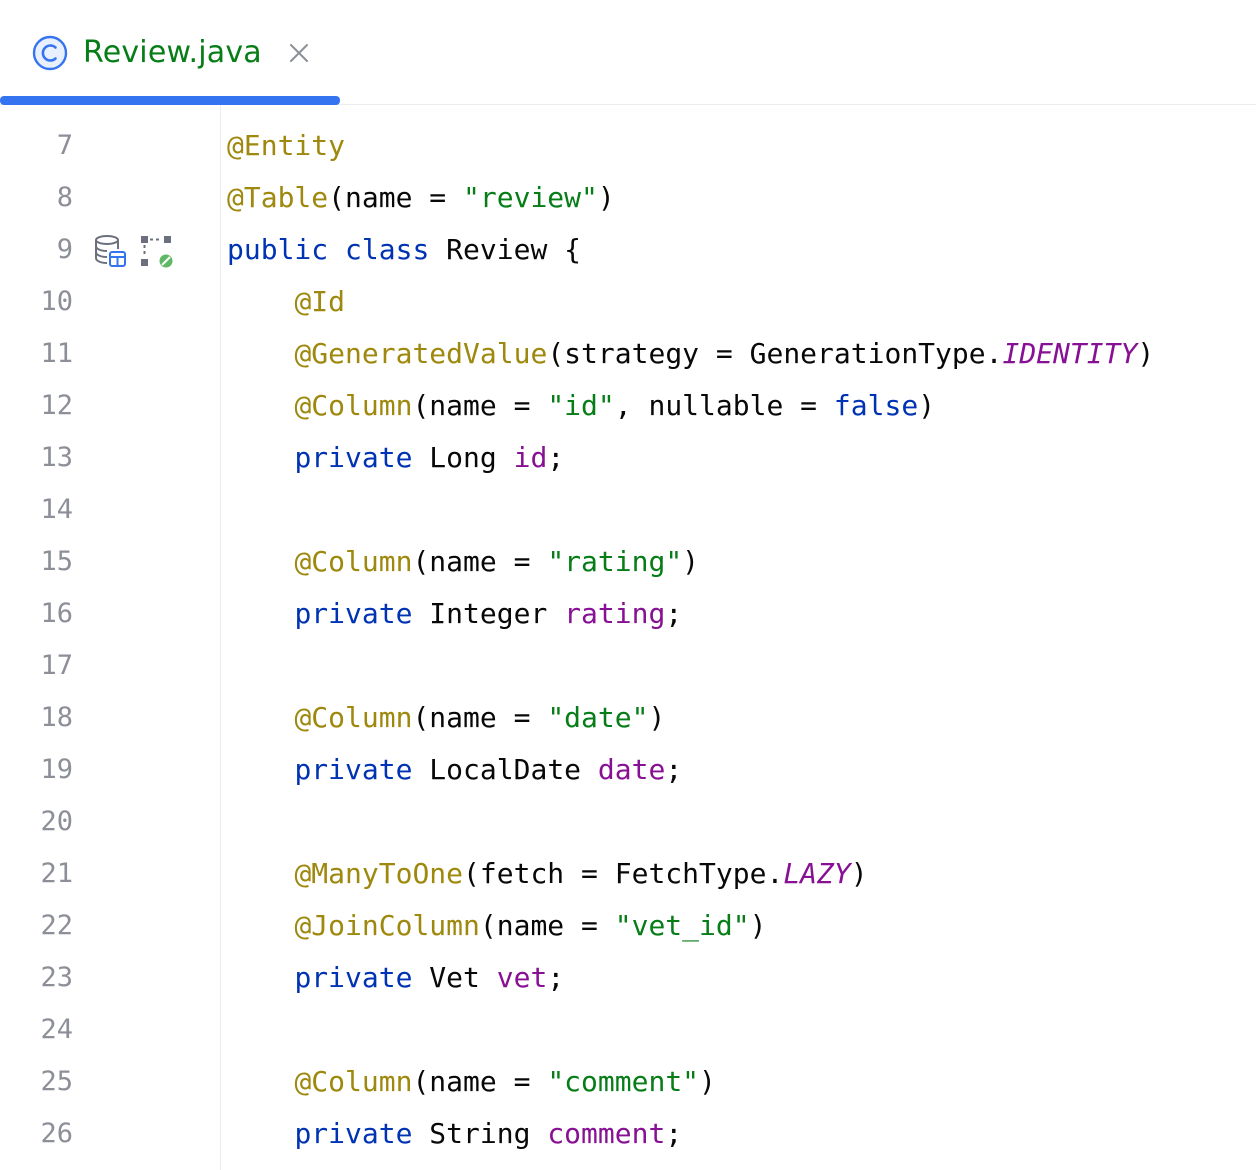  I want to click on code-token: @GeneratedValue, so click(421, 353).